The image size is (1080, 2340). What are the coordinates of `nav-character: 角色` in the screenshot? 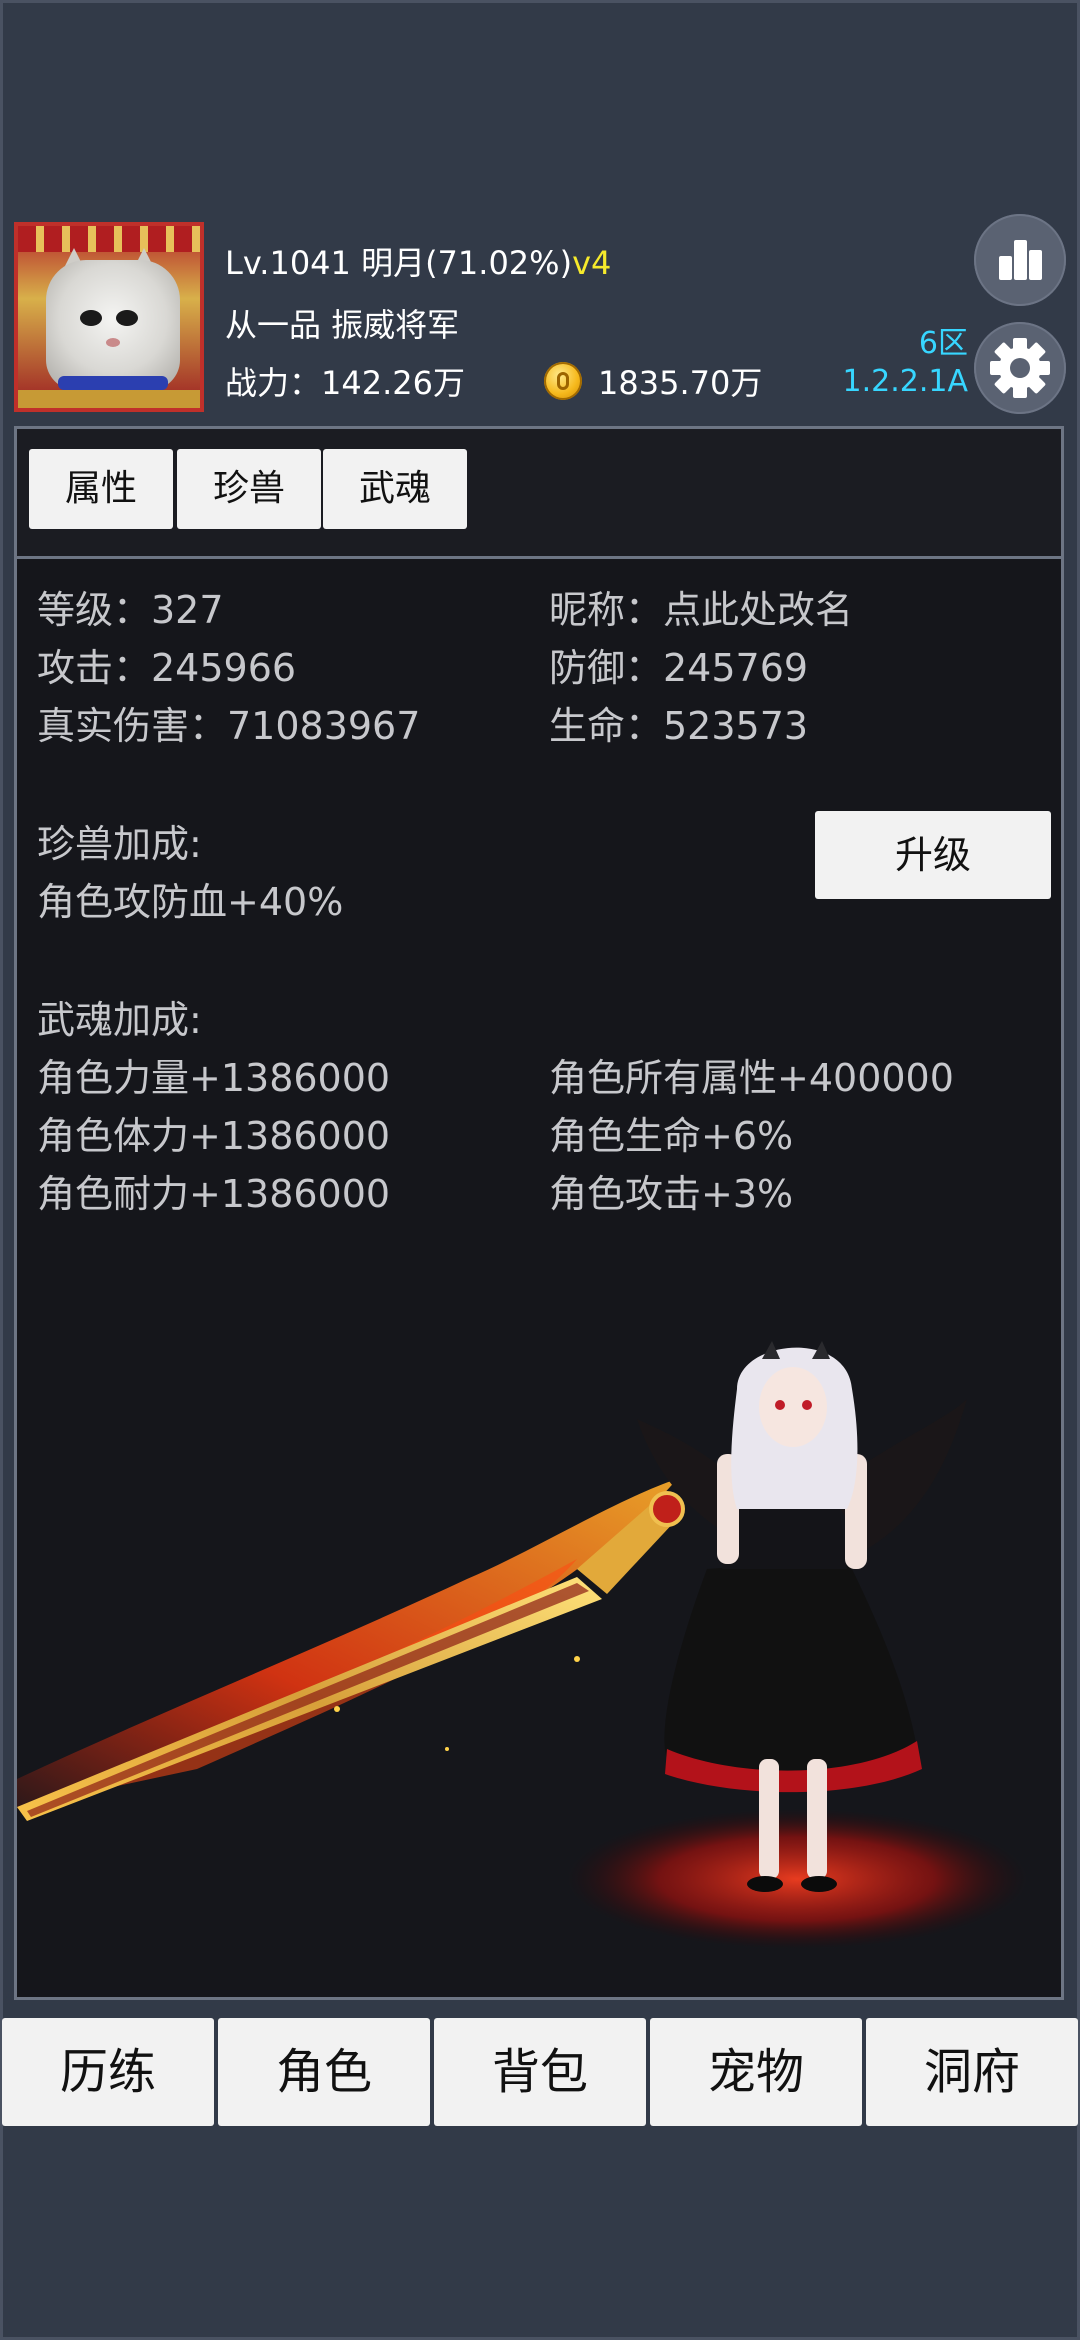 It's located at (324, 2072).